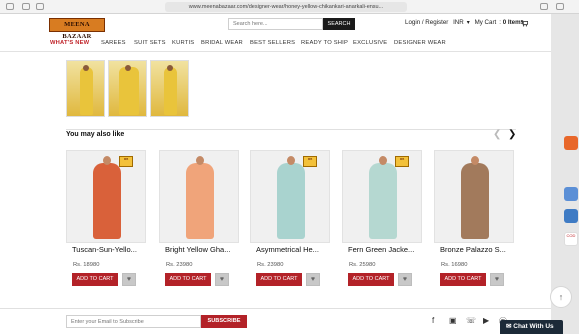 This screenshot has height=334, width=579. What do you see at coordinates (524, 23) in the screenshot?
I see `cart-icon` at bounding box center [524, 23].